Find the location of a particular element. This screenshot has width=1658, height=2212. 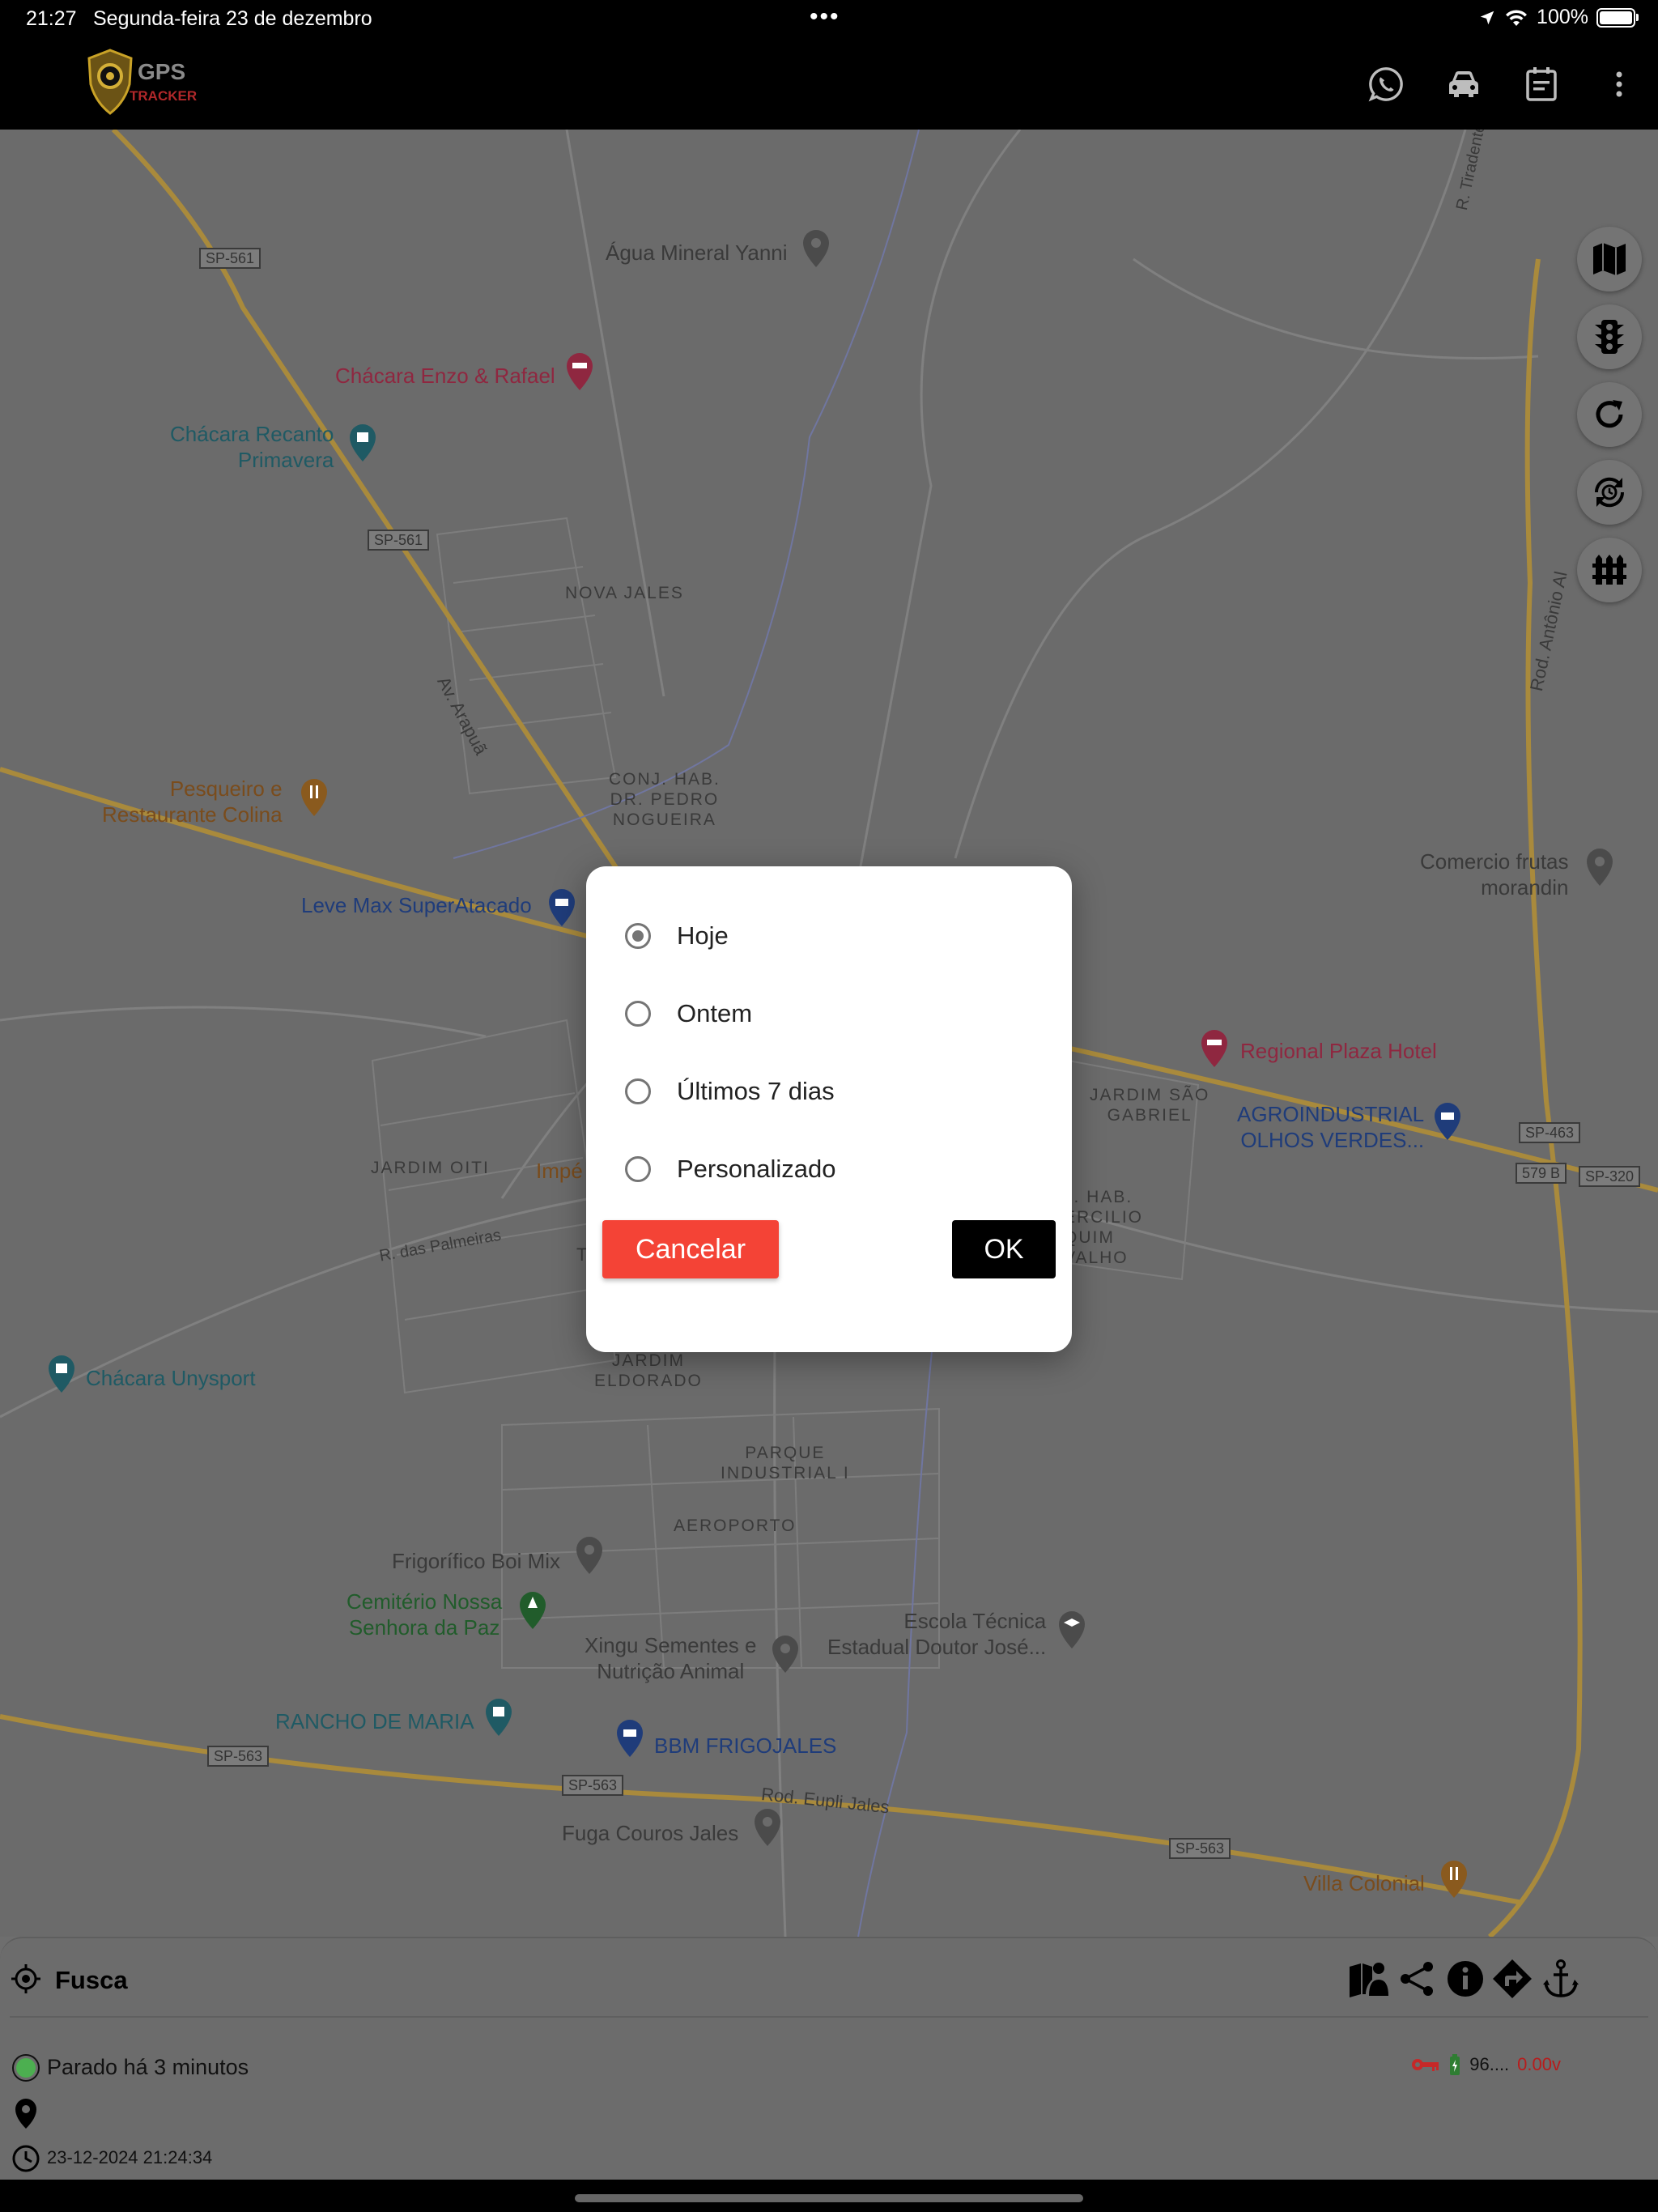

directions-icon is located at coordinates (1512, 1979).